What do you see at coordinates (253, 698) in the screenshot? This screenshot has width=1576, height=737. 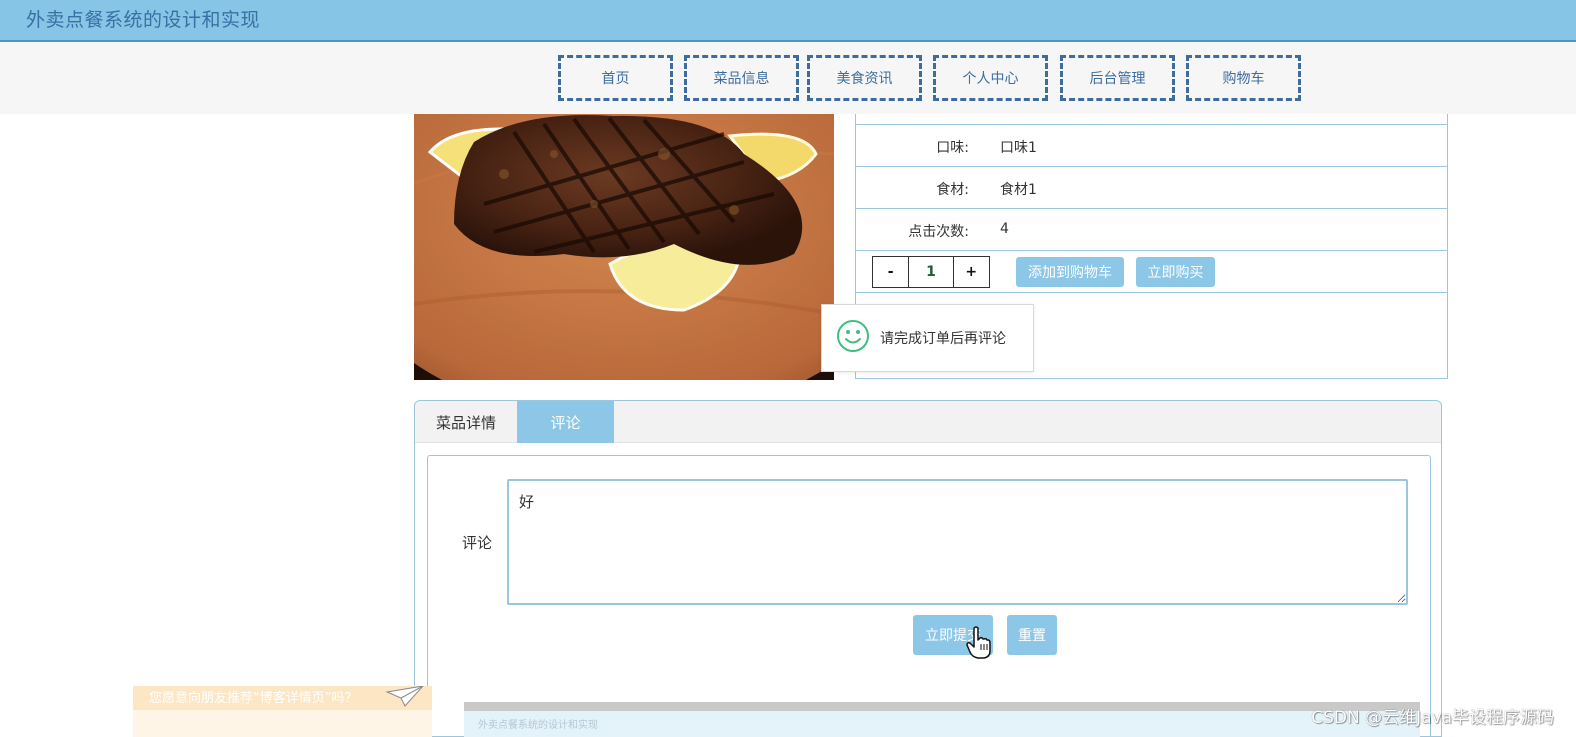 I see `recommend-text: 您愿意向朋友推荐“博客详情页”吗？` at bounding box center [253, 698].